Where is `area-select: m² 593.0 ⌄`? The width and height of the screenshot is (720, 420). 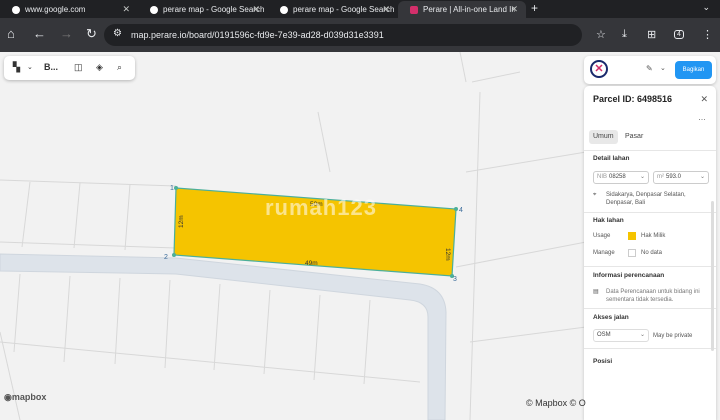 area-select: m² 593.0 ⌄ is located at coordinates (681, 177).